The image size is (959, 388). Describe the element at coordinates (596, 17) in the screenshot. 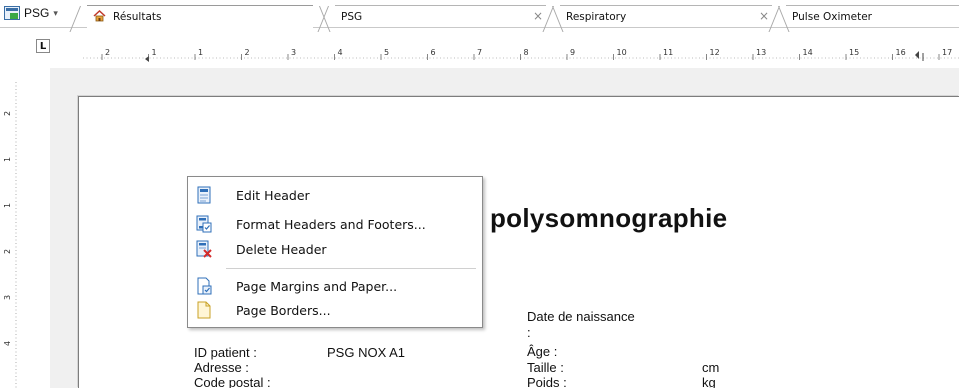

I see `tab-label: Respiratory` at that location.